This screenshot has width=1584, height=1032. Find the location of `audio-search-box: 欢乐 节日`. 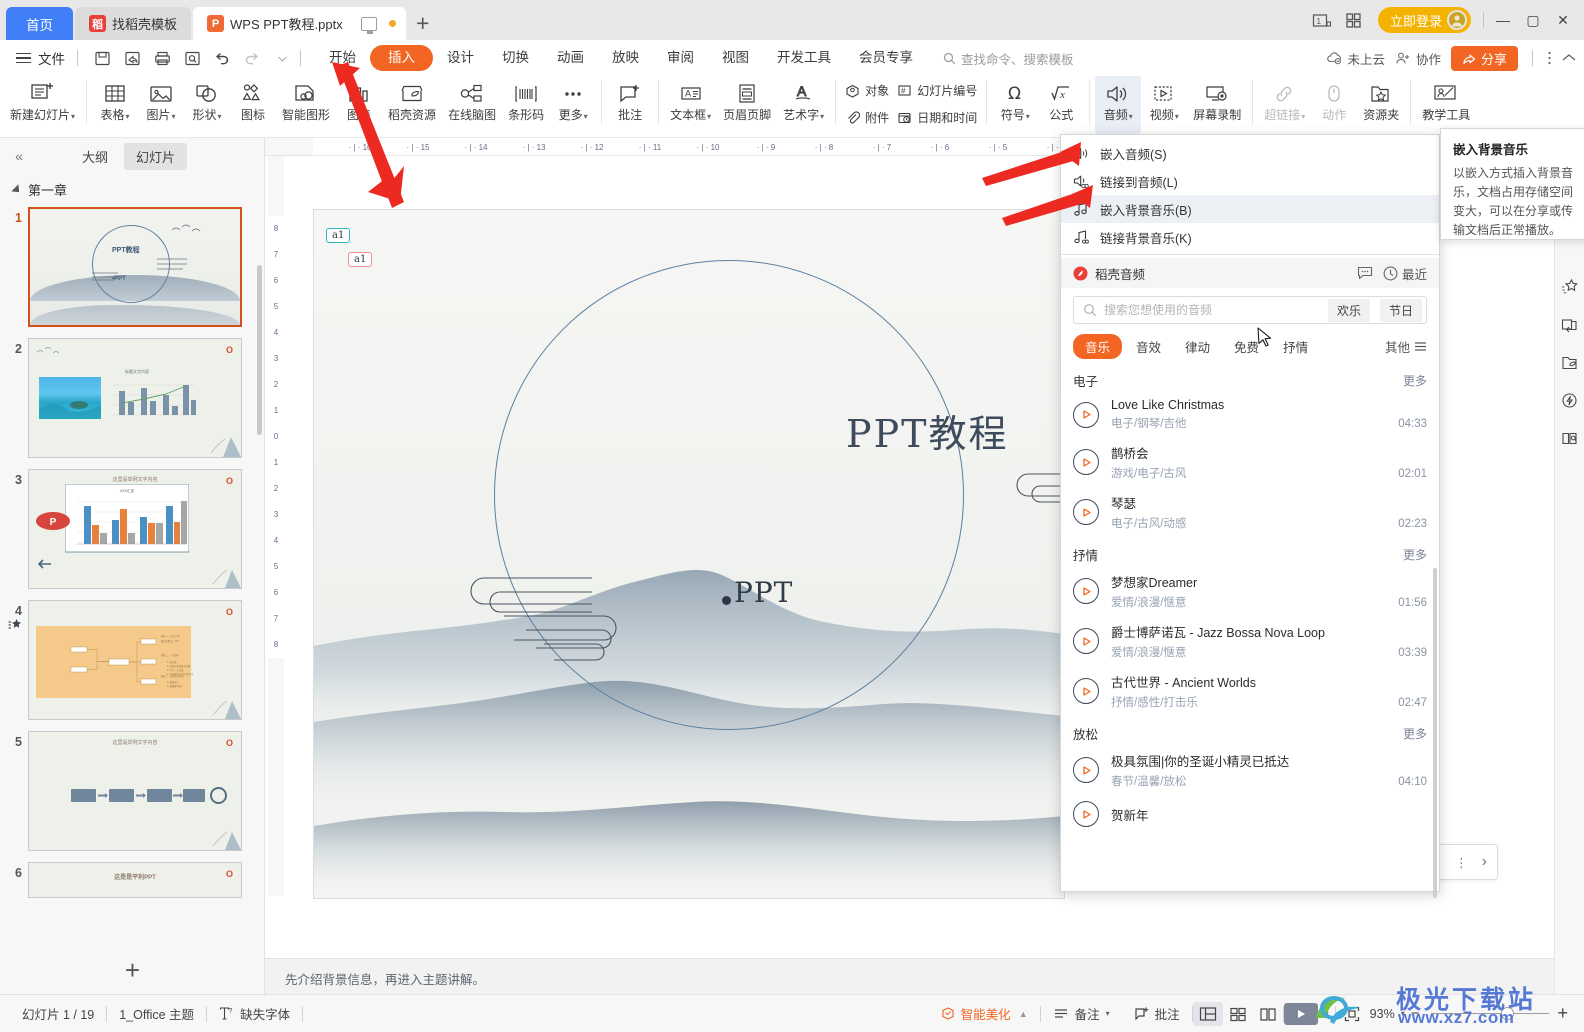

audio-search-box: 欢乐 节日 is located at coordinates (1250, 310).